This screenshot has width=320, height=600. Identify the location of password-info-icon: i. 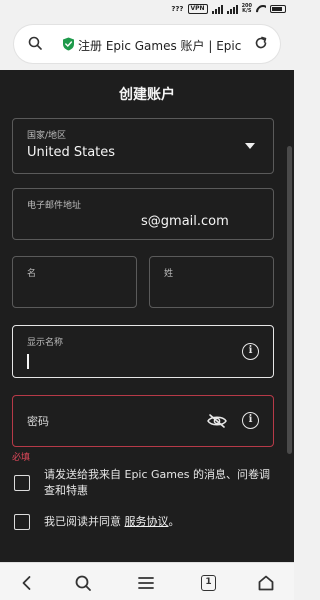
(250, 420).